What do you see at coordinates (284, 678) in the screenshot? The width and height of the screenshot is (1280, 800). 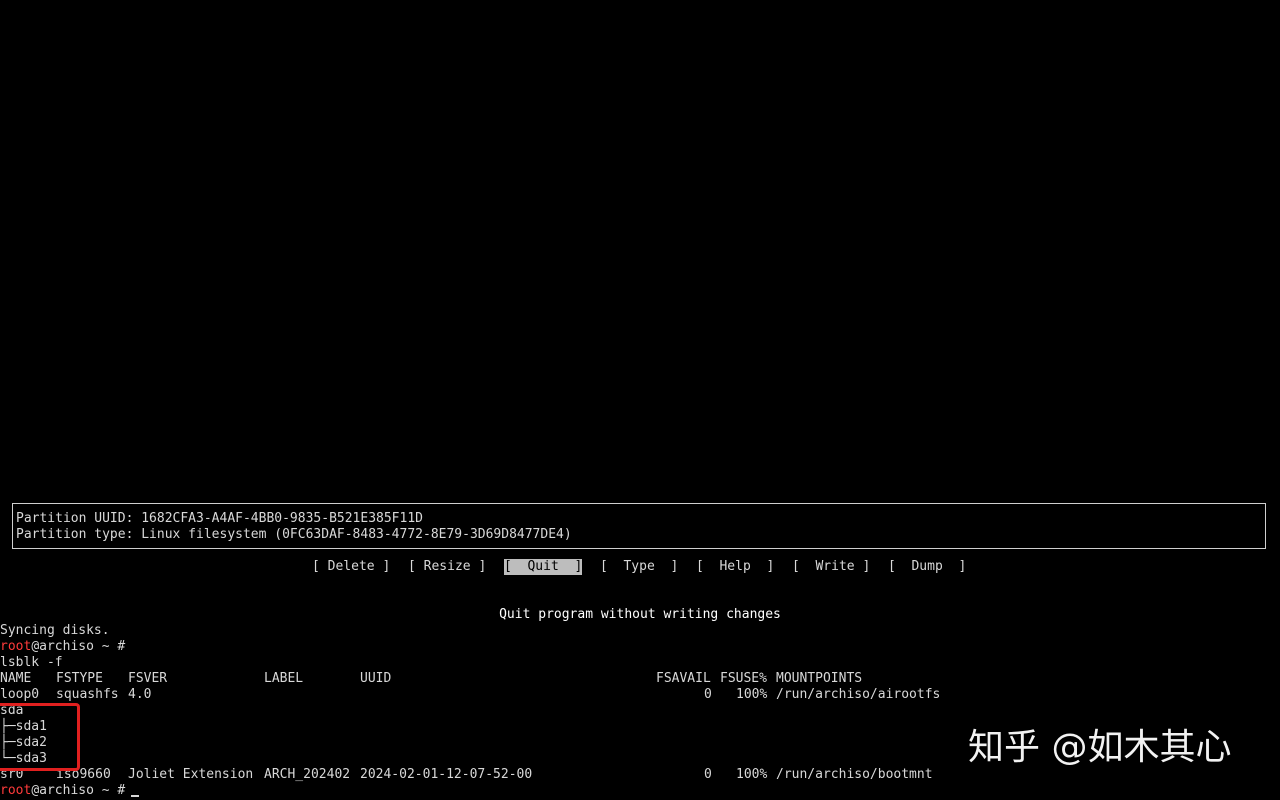 I see `header-label: LABEL` at bounding box center [284, 678].